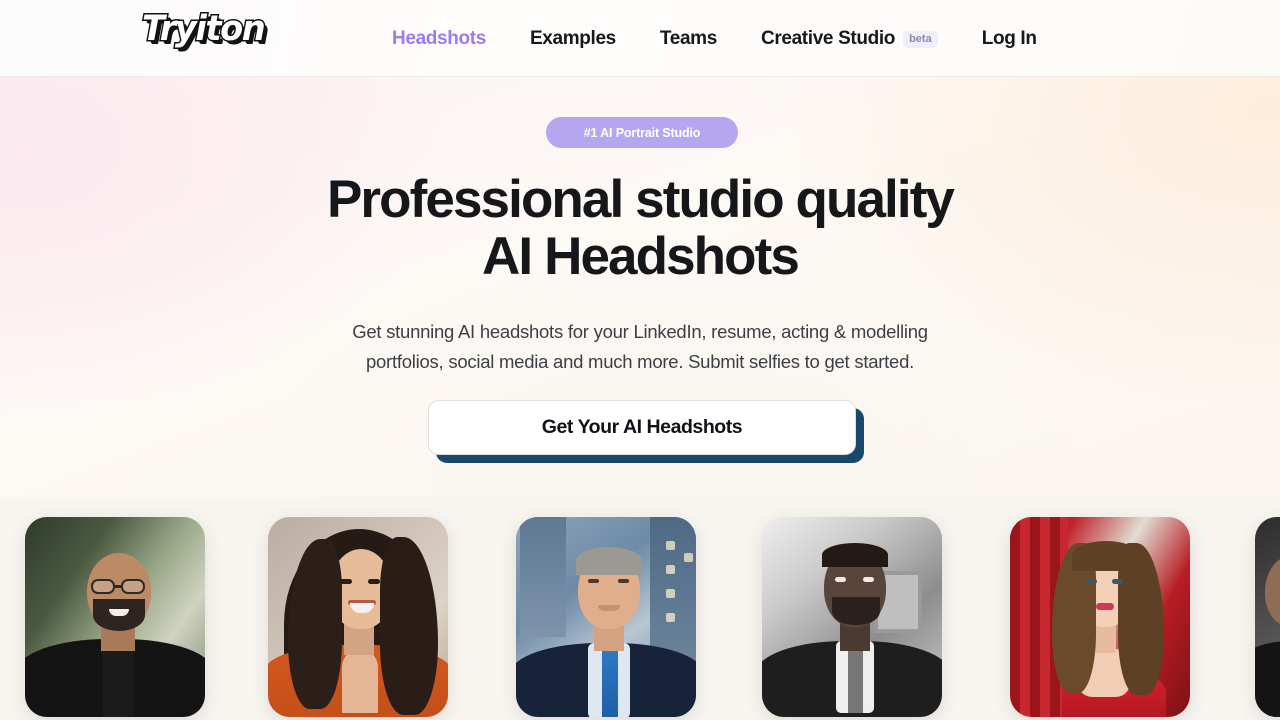 The height and width of the screenshot is (720, 1280). I want to click on headline-line-1: Professional studio quality, so click(640, 199).